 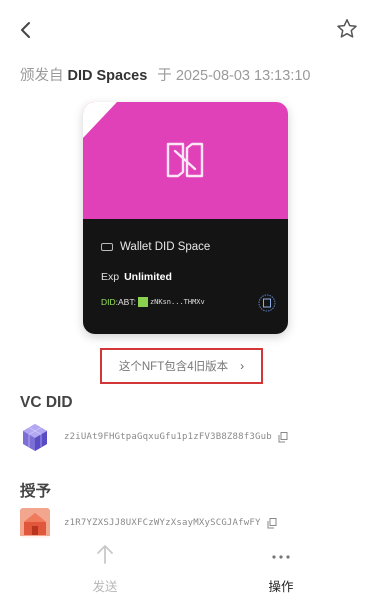 I want to click on top-bar, so click(x=187, y=30).